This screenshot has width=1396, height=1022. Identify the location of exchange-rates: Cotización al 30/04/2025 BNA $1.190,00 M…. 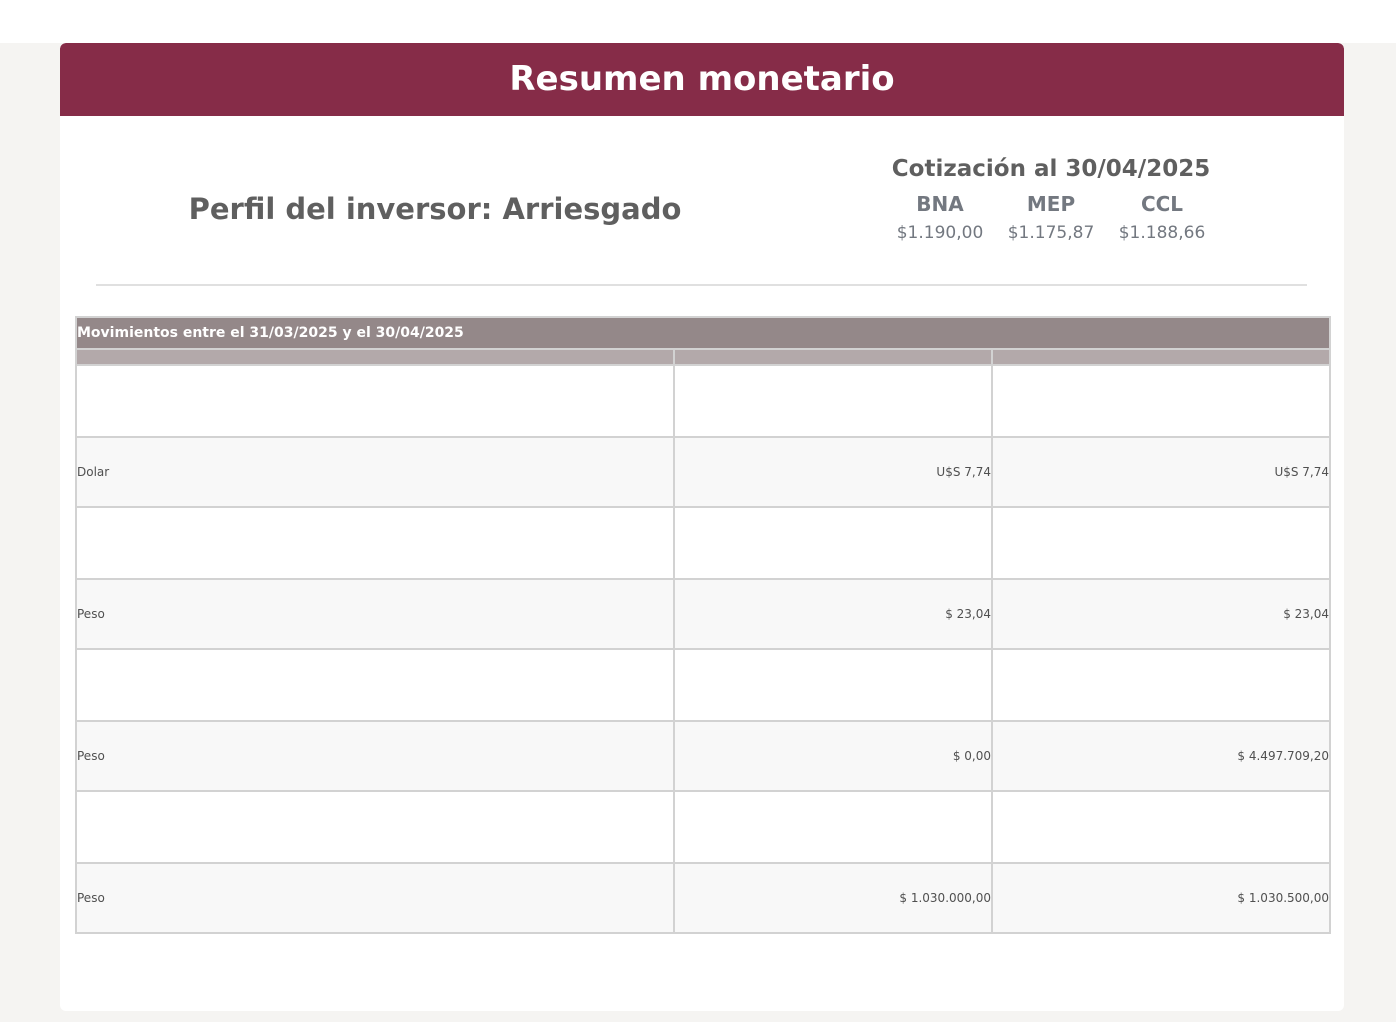
(1051, 202).